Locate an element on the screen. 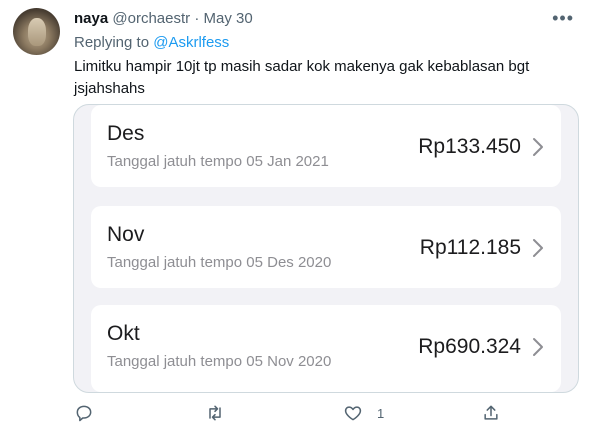 The width and height of the screenshot is (590, 432). avatar is located at coordinates (36, 31).